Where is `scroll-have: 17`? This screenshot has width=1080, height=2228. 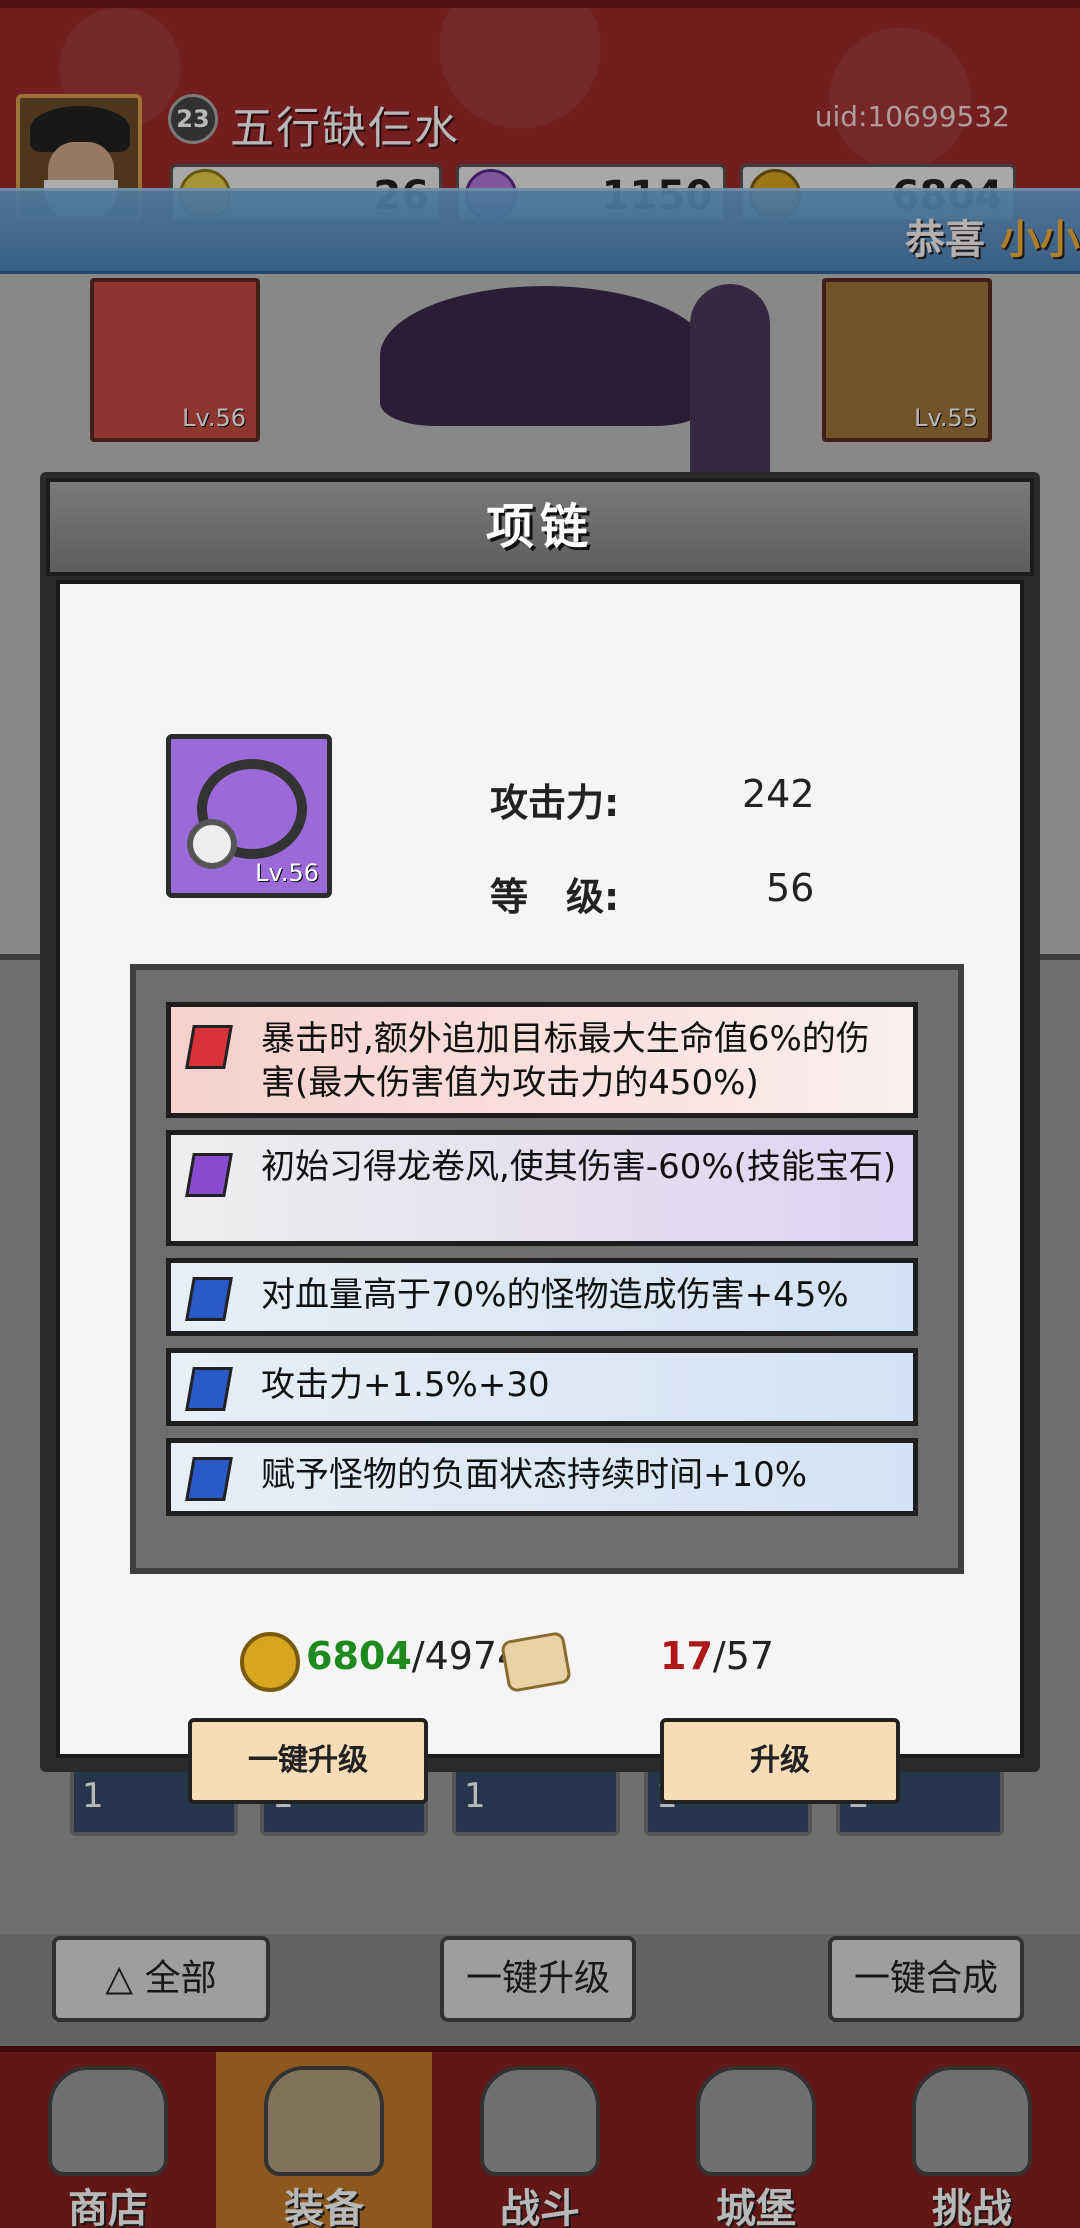
scroll-have: 17 is located at coordinates (686, 1656).